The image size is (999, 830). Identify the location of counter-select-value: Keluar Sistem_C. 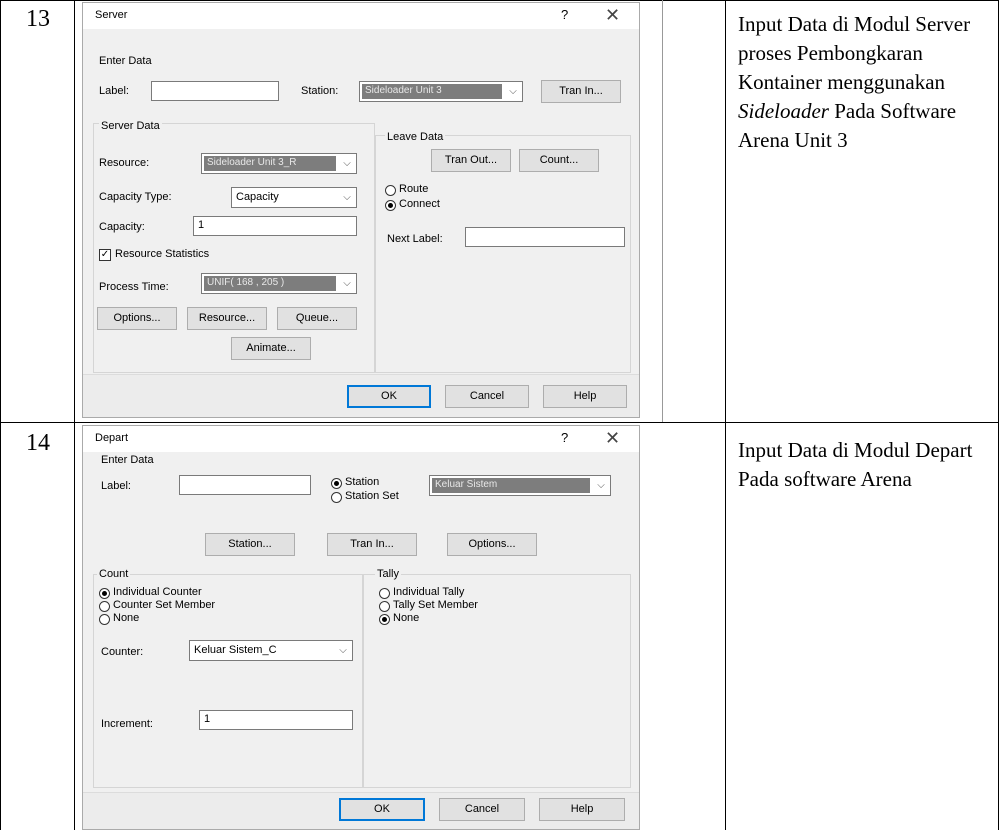
(235, 650).